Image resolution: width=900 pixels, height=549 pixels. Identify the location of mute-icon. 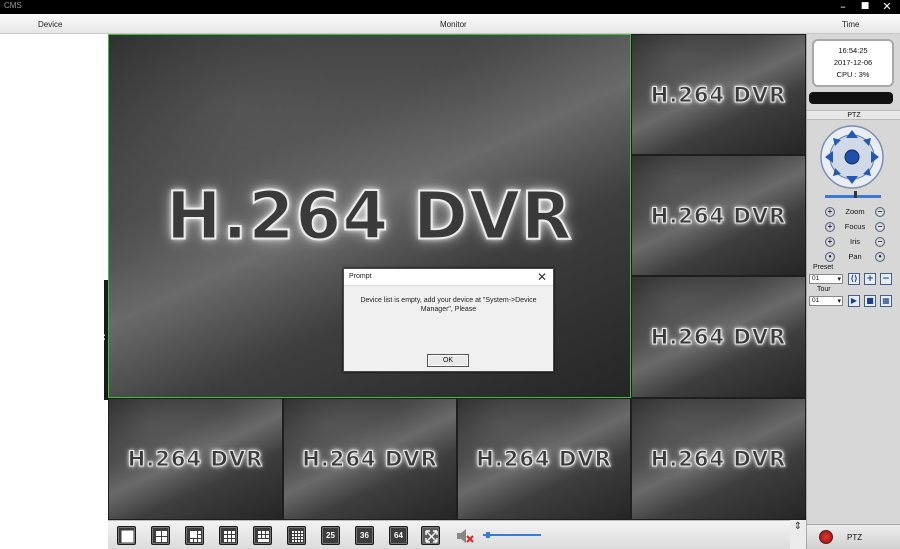
(465, 536).